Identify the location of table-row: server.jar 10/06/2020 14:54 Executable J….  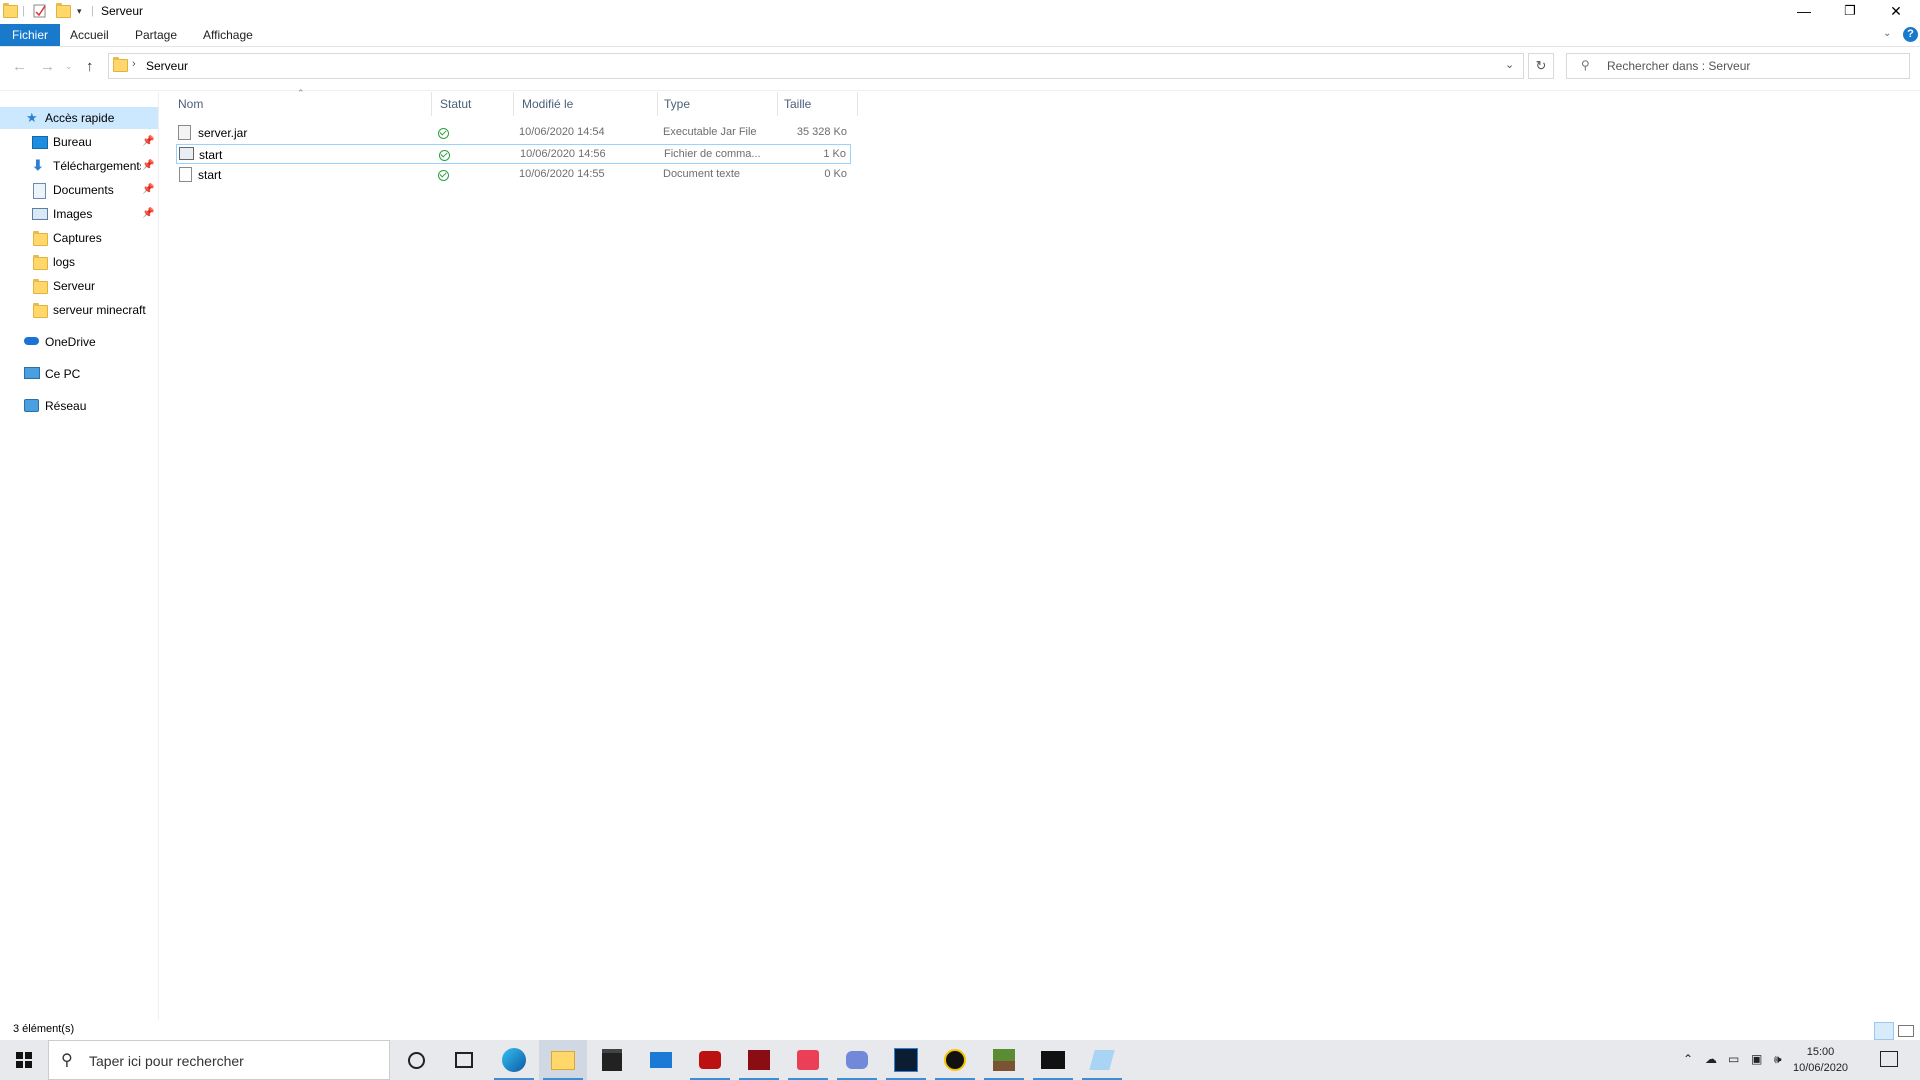
(513, 133).